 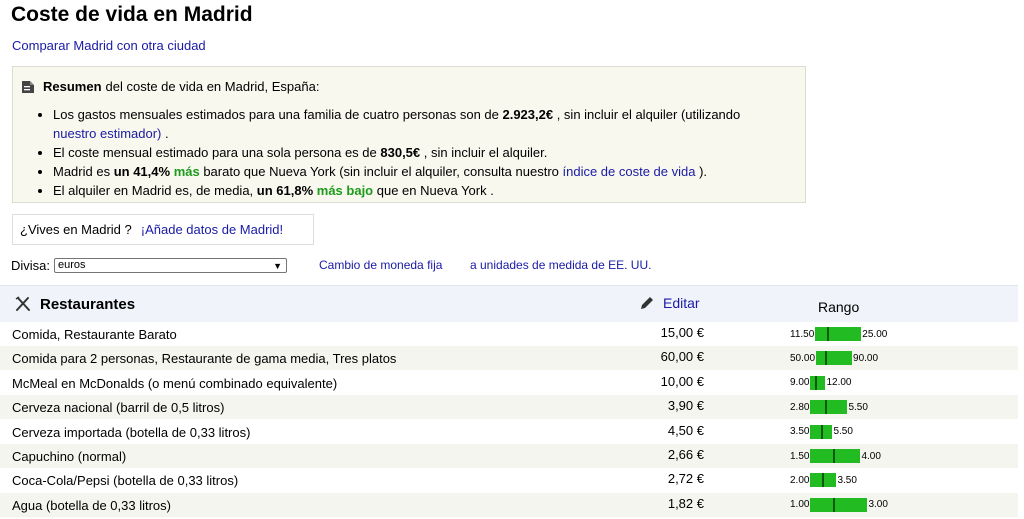 What do you see at coordinates (878, 505) in the screenshot?
I see `range-high: 3.00` at bounding box center [878, 505].